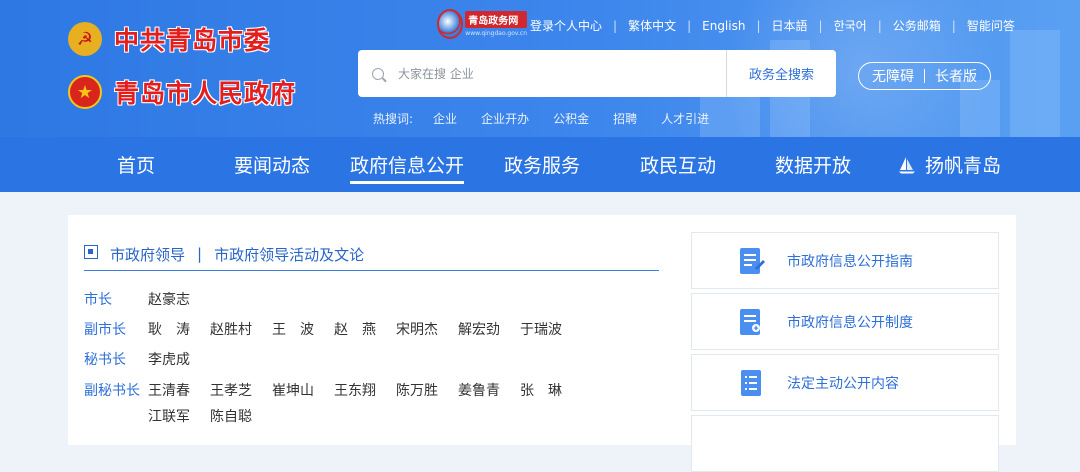  I want to click on top-link-login: 登录个人中心, so click(566, 25).